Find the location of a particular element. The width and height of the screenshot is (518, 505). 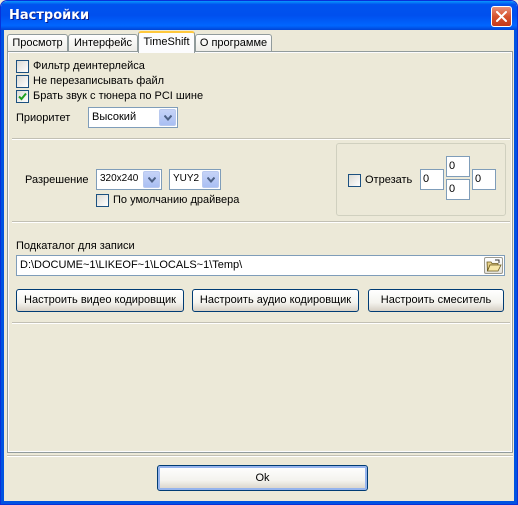

no-overwrite-label: Не перезаписывать файл is located at coordinates (99, 81).